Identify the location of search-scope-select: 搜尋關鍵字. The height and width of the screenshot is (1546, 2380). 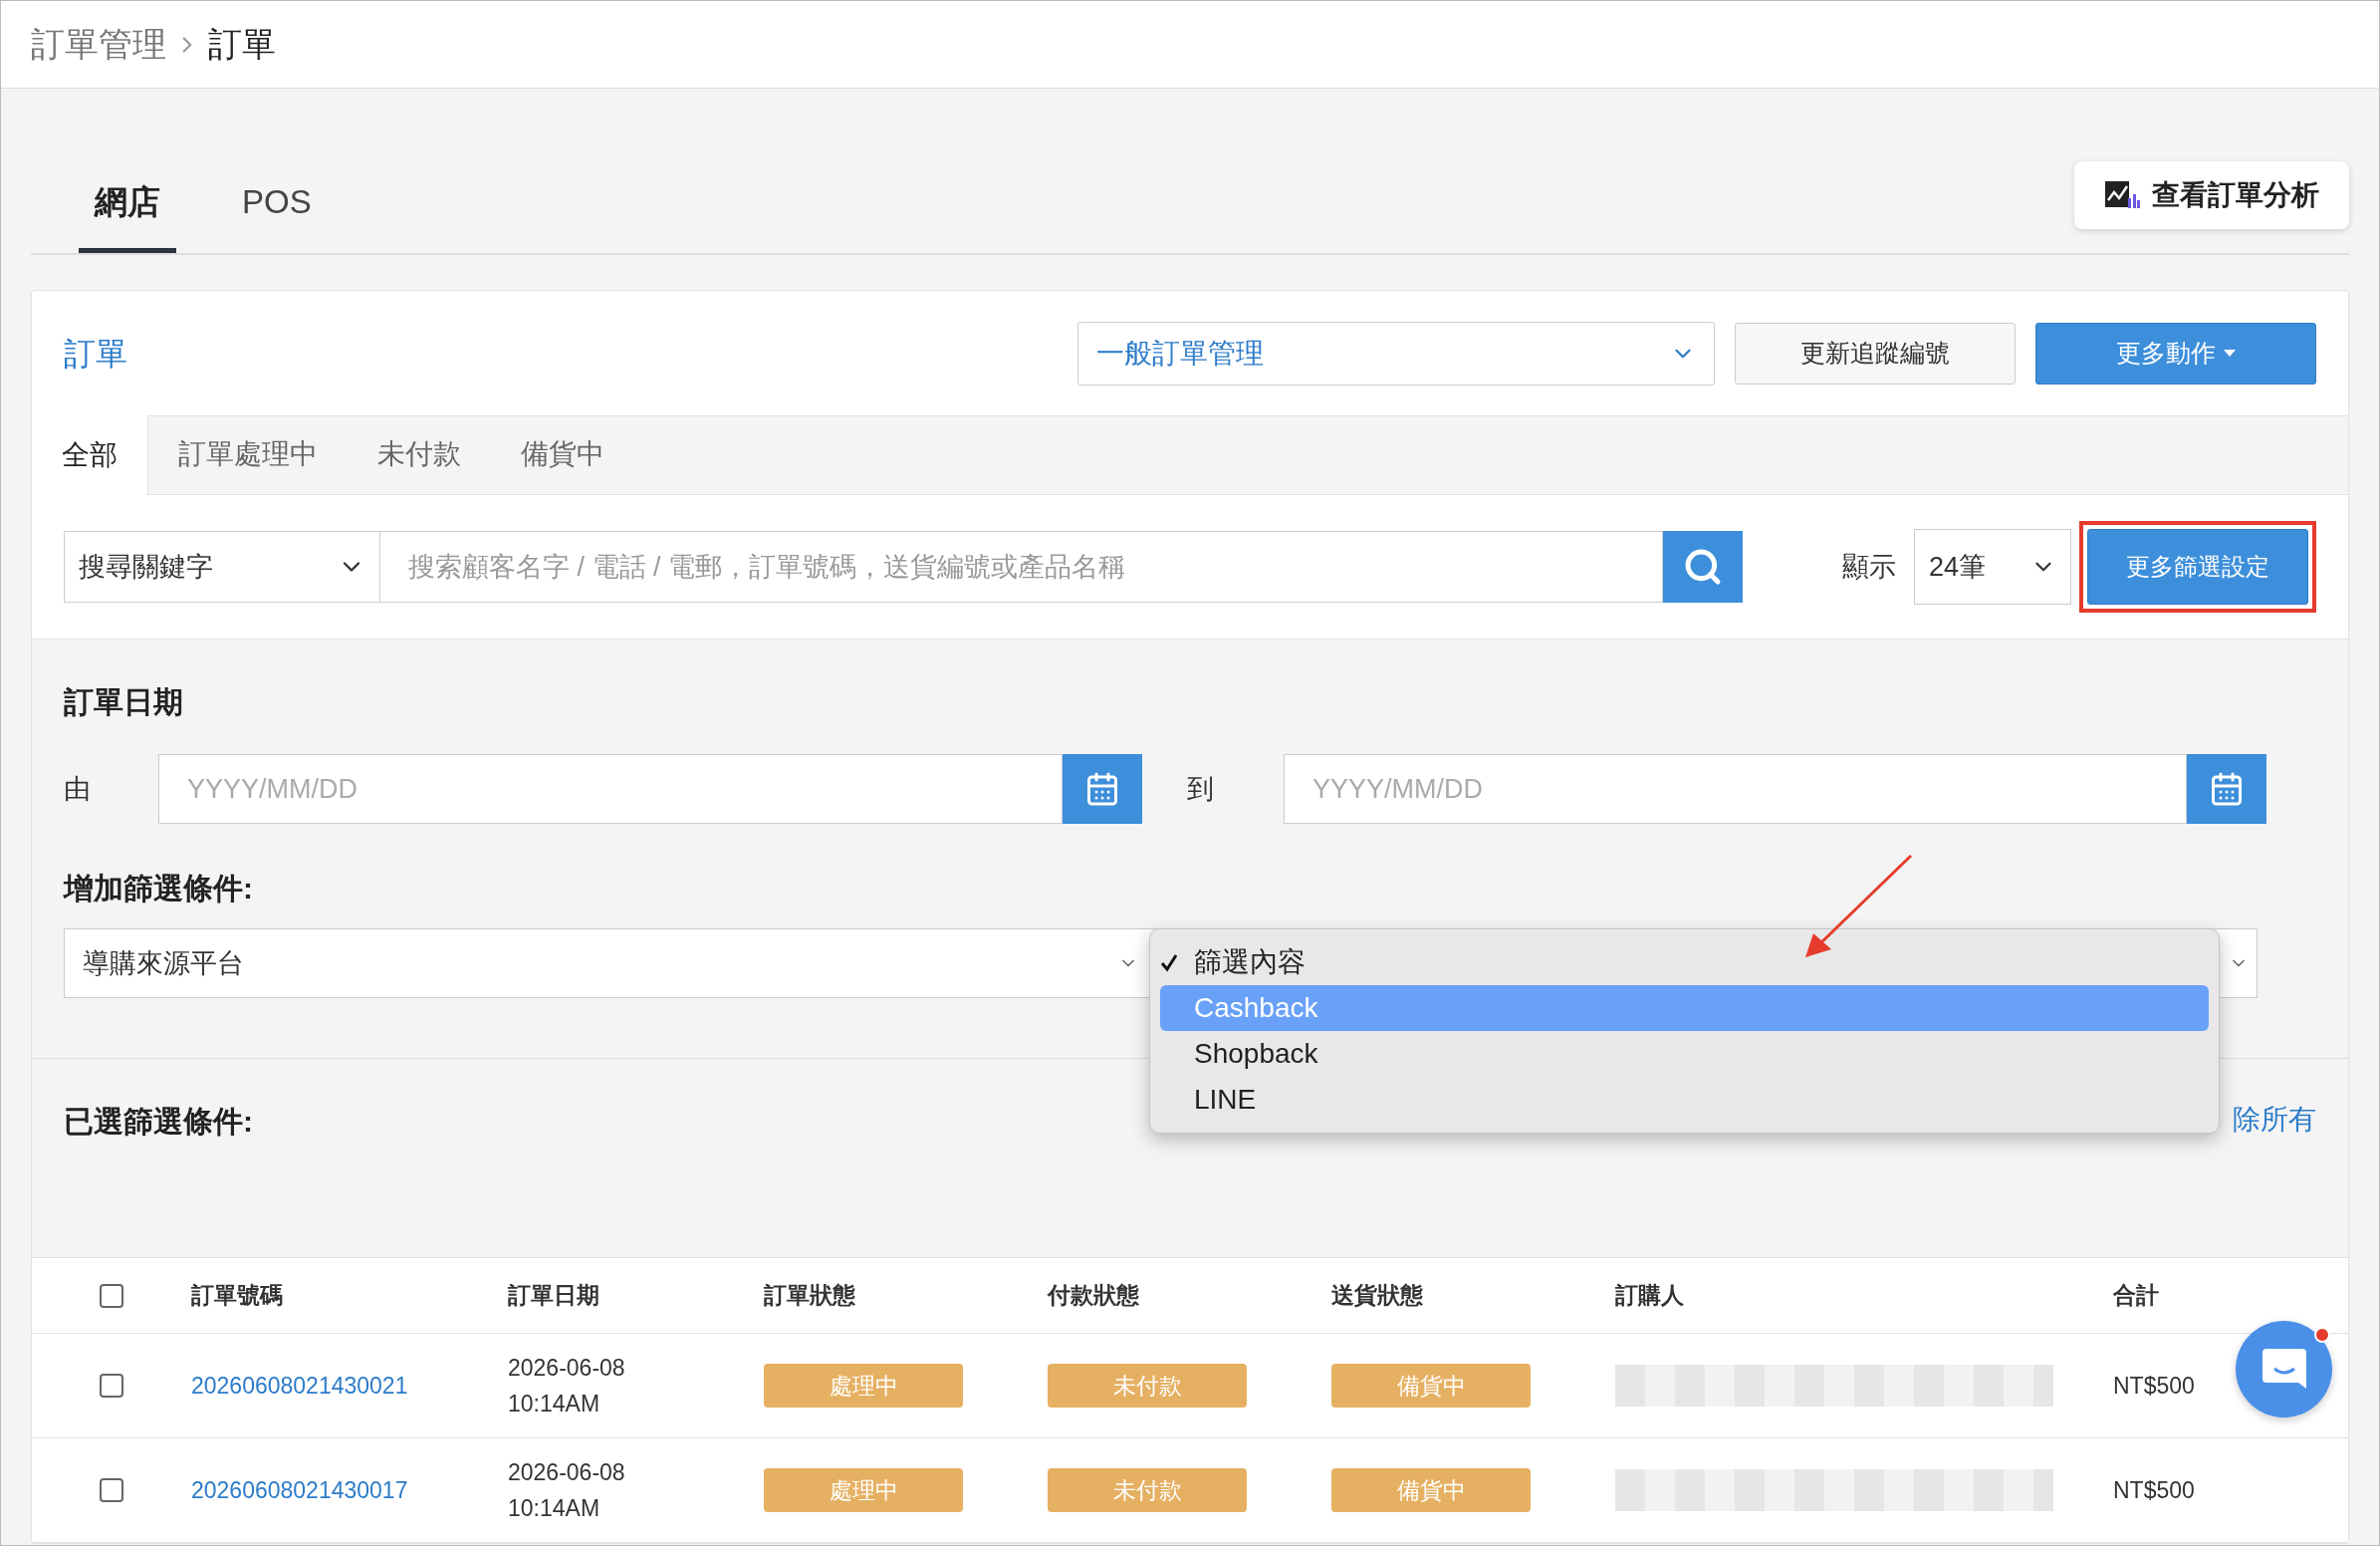
(222, 567).